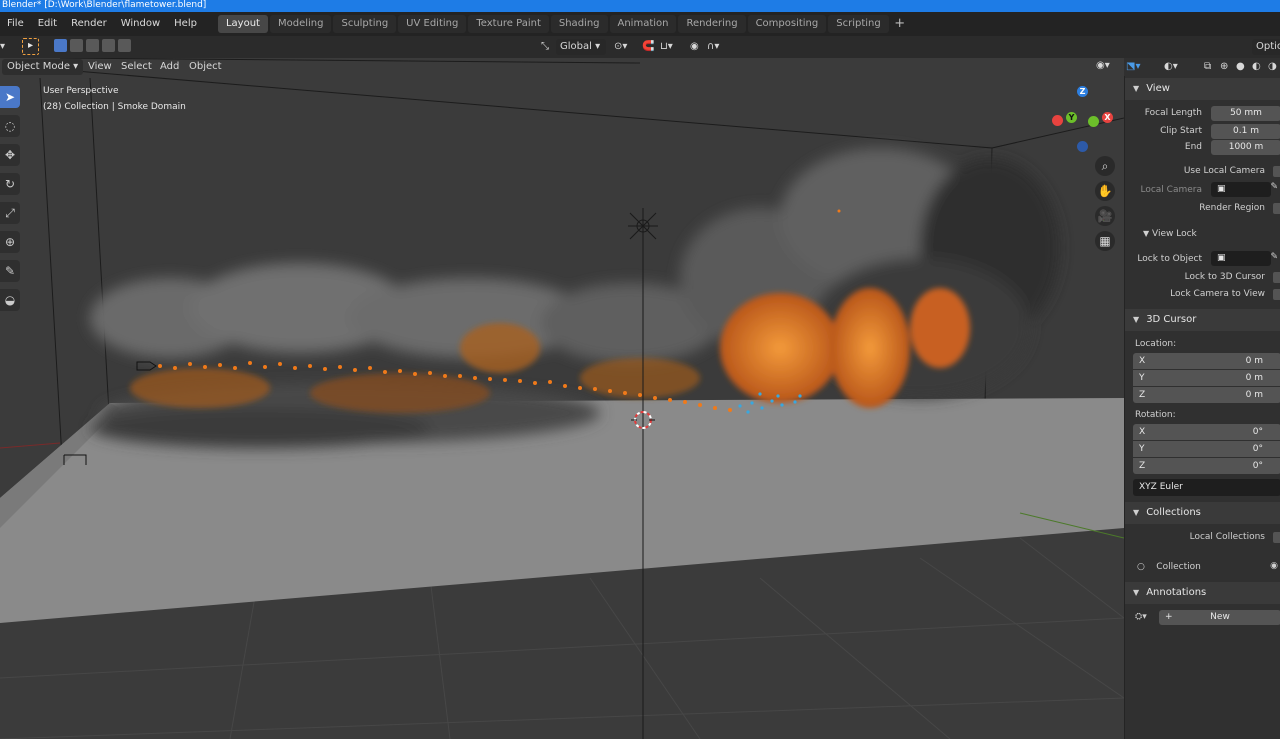  I want to click on visibility-icon: ◉▾, so click(1103, 66).